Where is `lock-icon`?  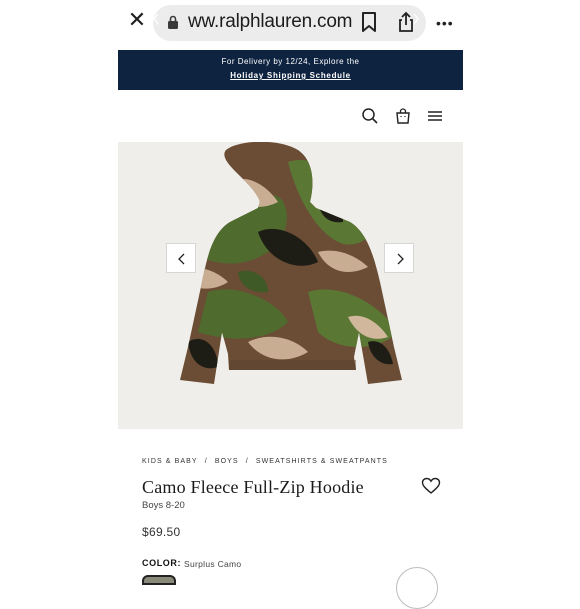 lock-icon is located at coordinates (173, 22).